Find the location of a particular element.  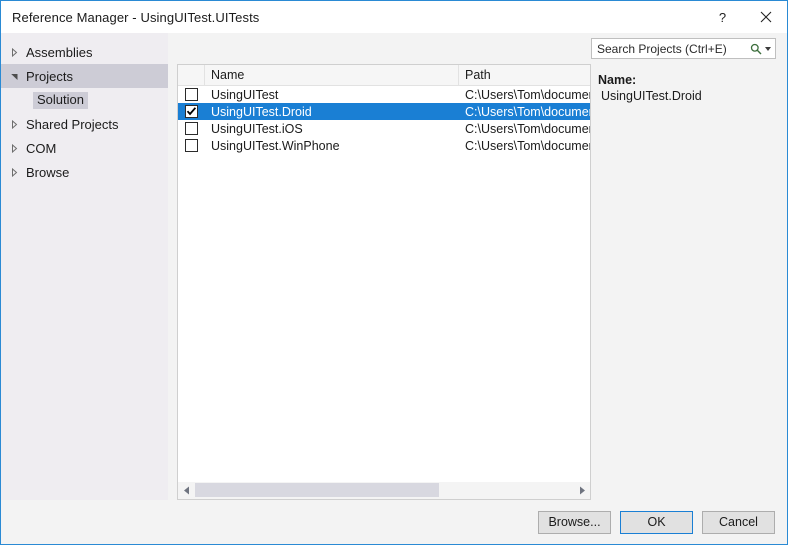

scroll-right-button is located at coordinates (581, 490).